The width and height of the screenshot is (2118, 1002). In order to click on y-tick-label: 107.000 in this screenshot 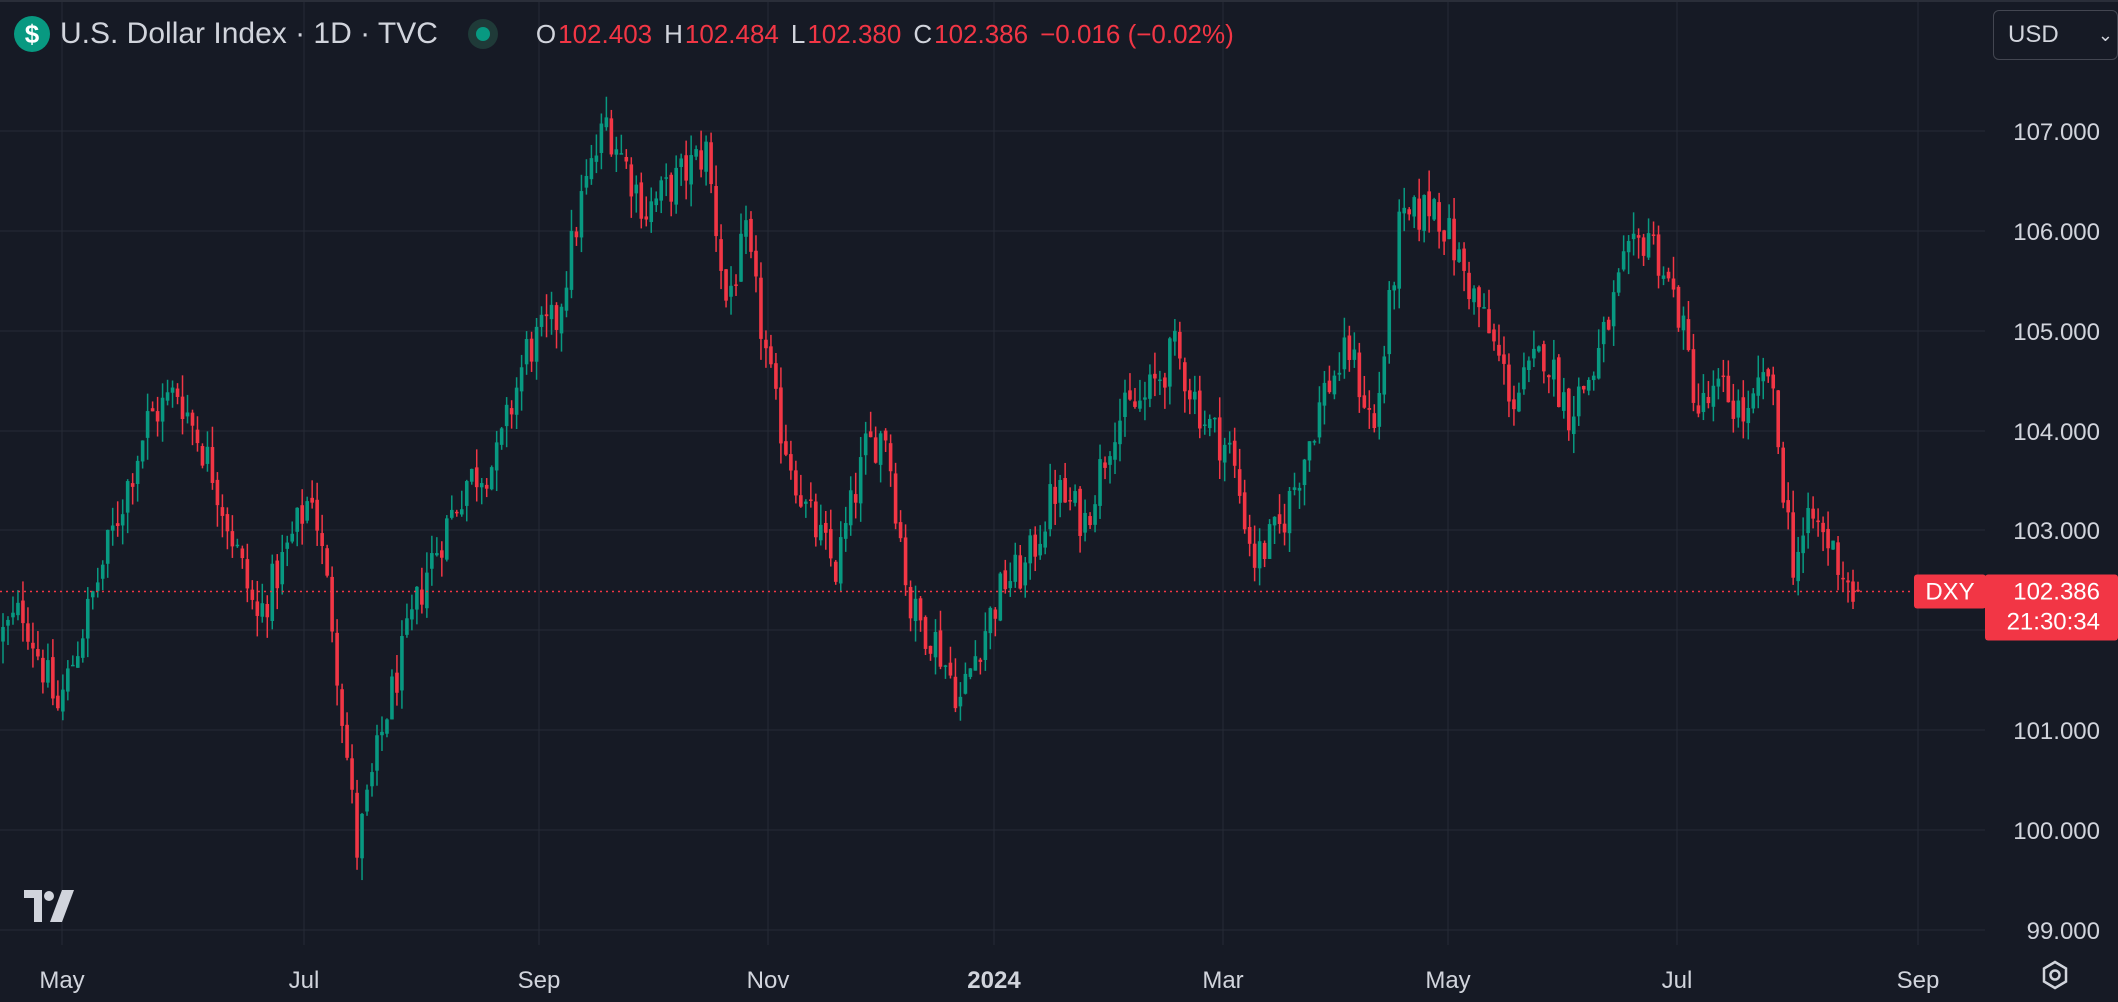, I will do `click(2056, 132)`.